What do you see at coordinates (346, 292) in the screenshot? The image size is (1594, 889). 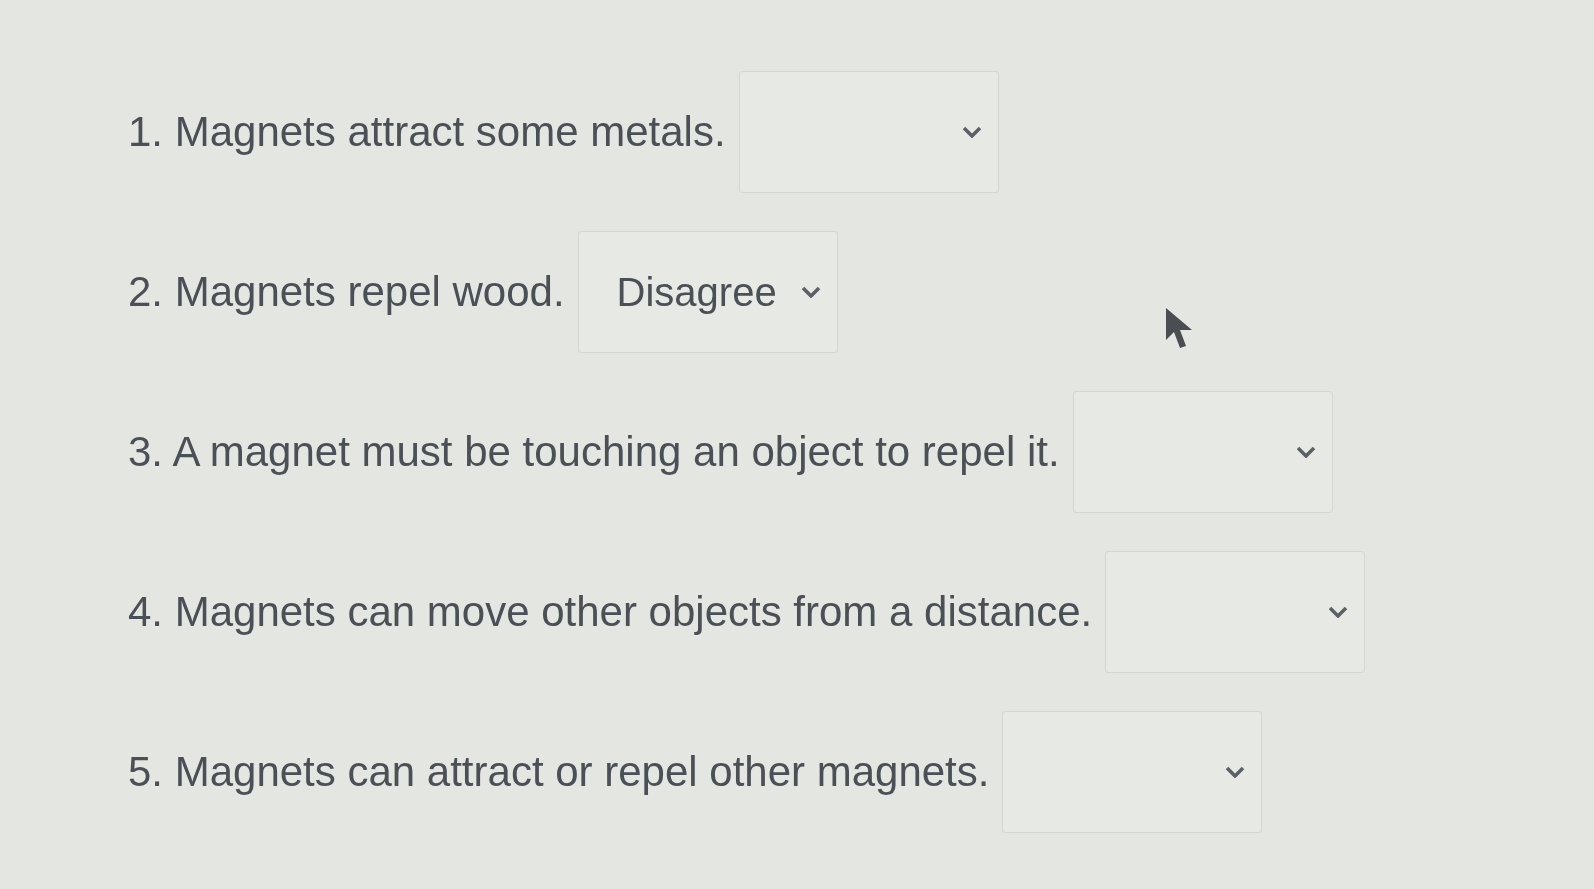 I see `question-text: 2. Magnets repel wood.` at bounding box center [346, 292].